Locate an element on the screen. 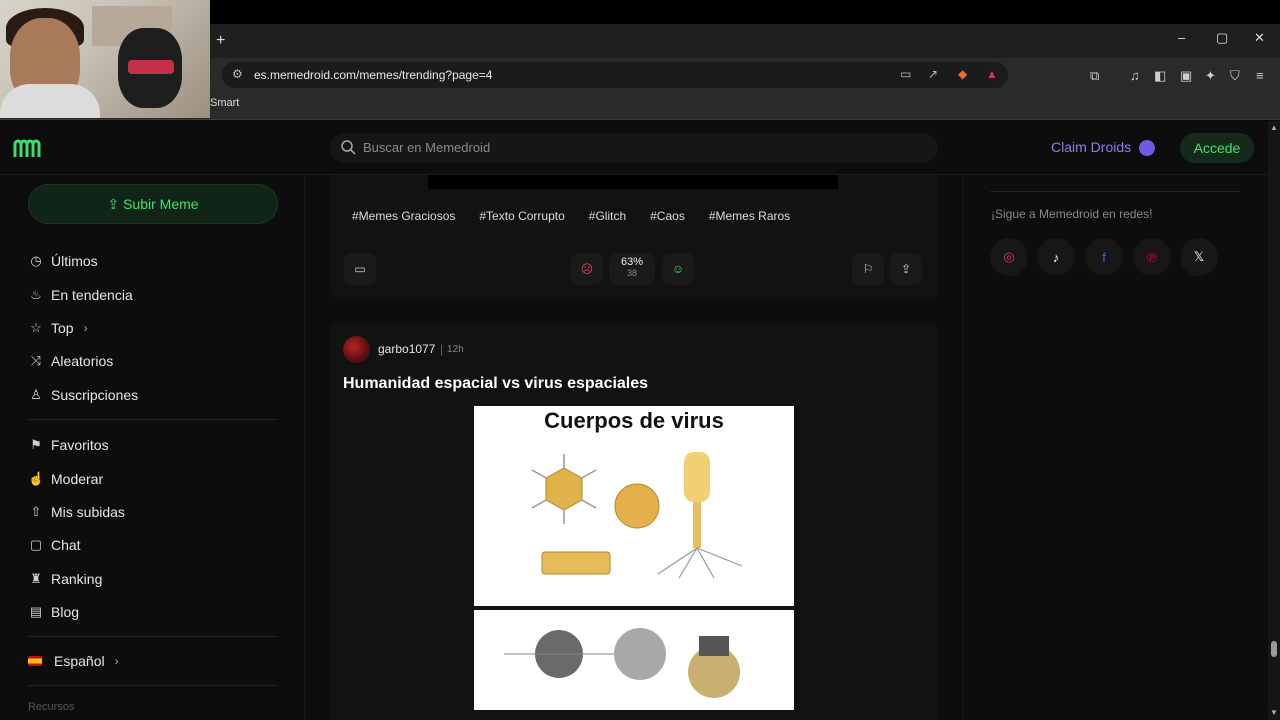  like-button: ☺ is located at coordinates (678, 269).